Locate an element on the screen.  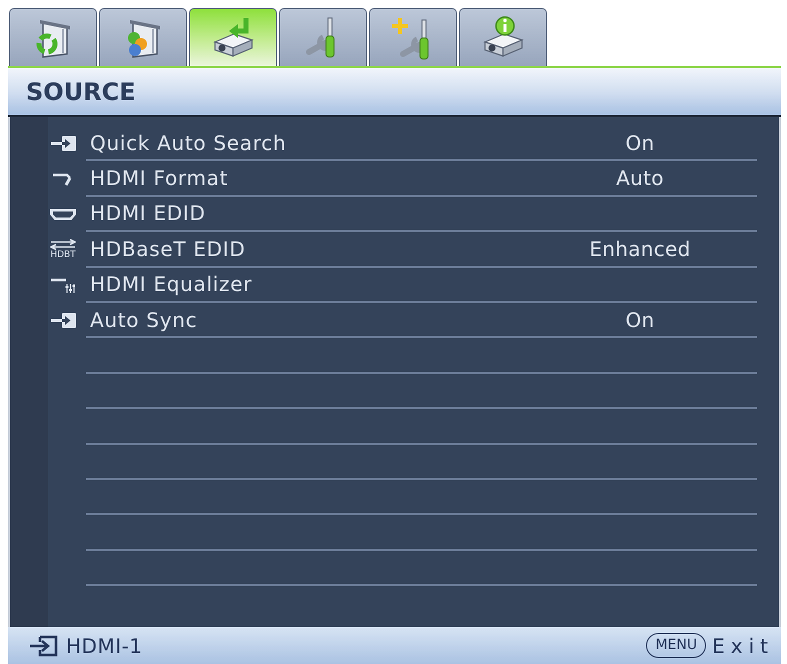
icon-caption: HDBT is located at coordinates (63, 255).